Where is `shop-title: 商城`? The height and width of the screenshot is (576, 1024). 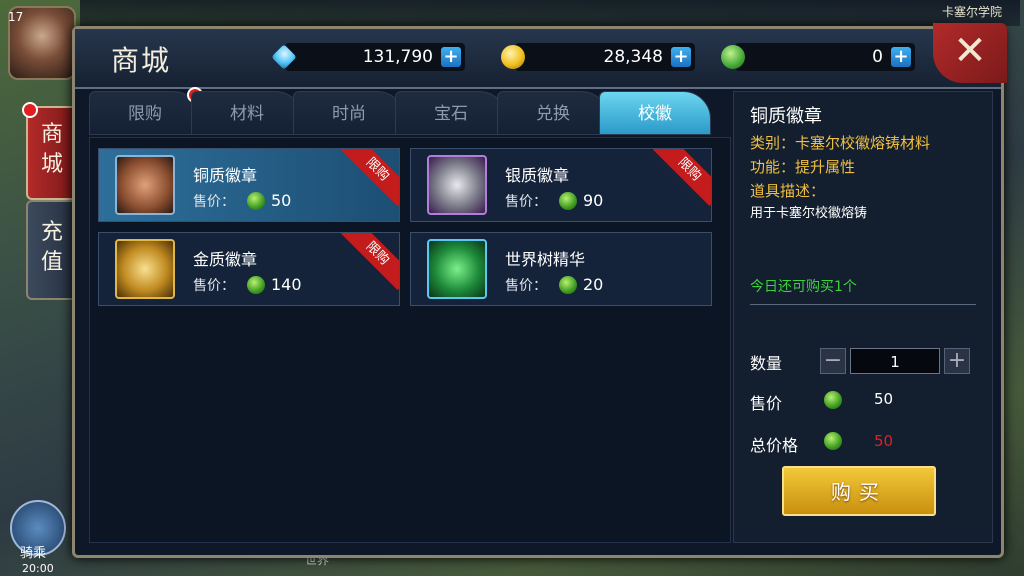 shop-title: 商城 is located at coordinates (141, 60).